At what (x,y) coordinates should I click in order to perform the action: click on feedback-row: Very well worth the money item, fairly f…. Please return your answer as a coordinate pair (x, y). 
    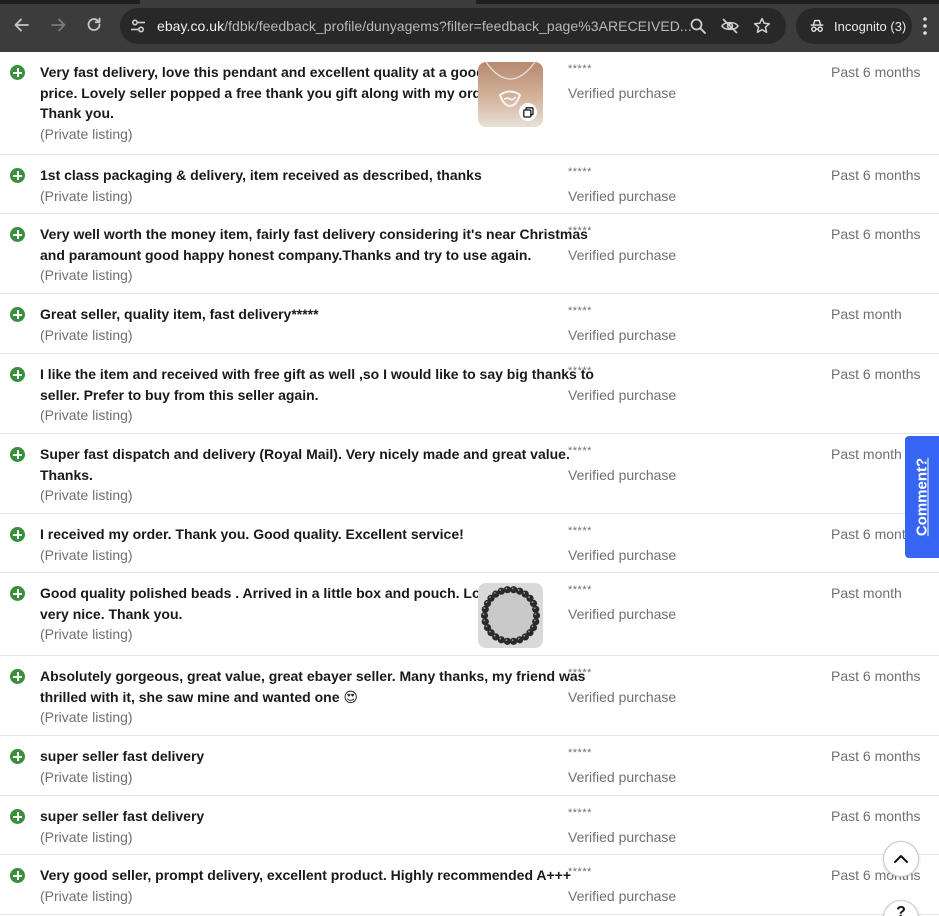
    Looking at the image, I should click on (469, 254).